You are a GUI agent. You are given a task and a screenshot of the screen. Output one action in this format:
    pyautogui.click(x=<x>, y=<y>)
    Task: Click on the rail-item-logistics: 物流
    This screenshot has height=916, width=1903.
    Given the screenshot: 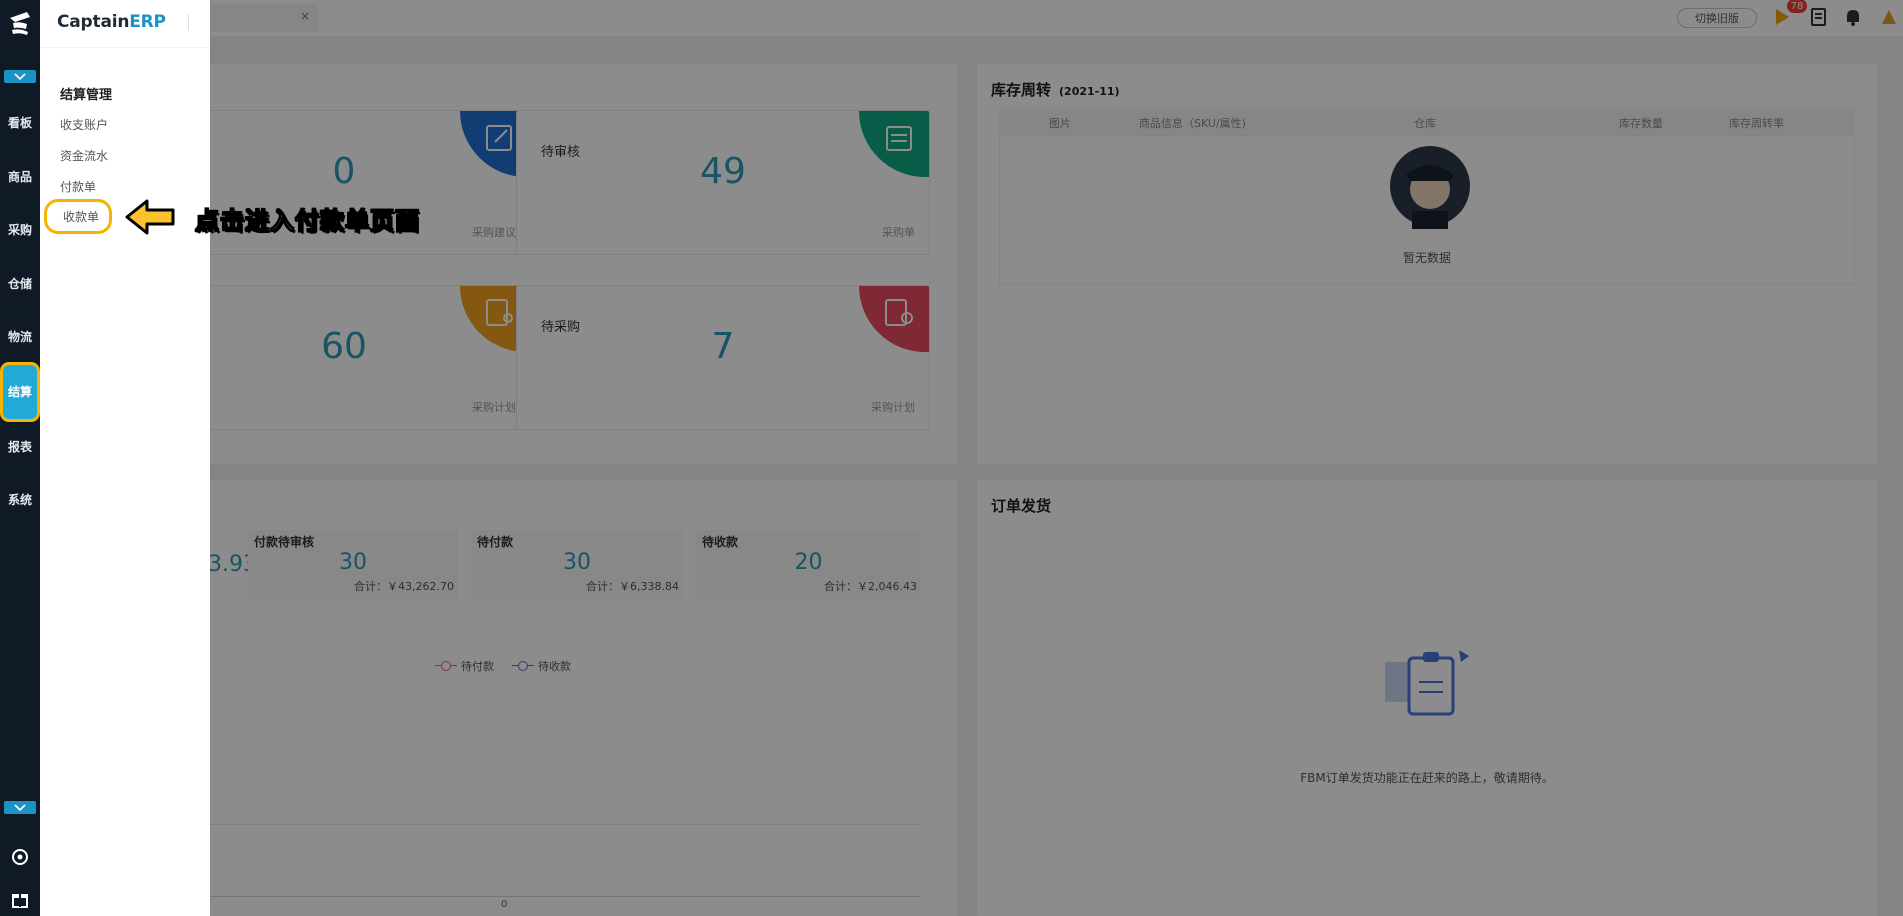 What is the action you would take?
    pyautogui.click(x=20, y=337)
    